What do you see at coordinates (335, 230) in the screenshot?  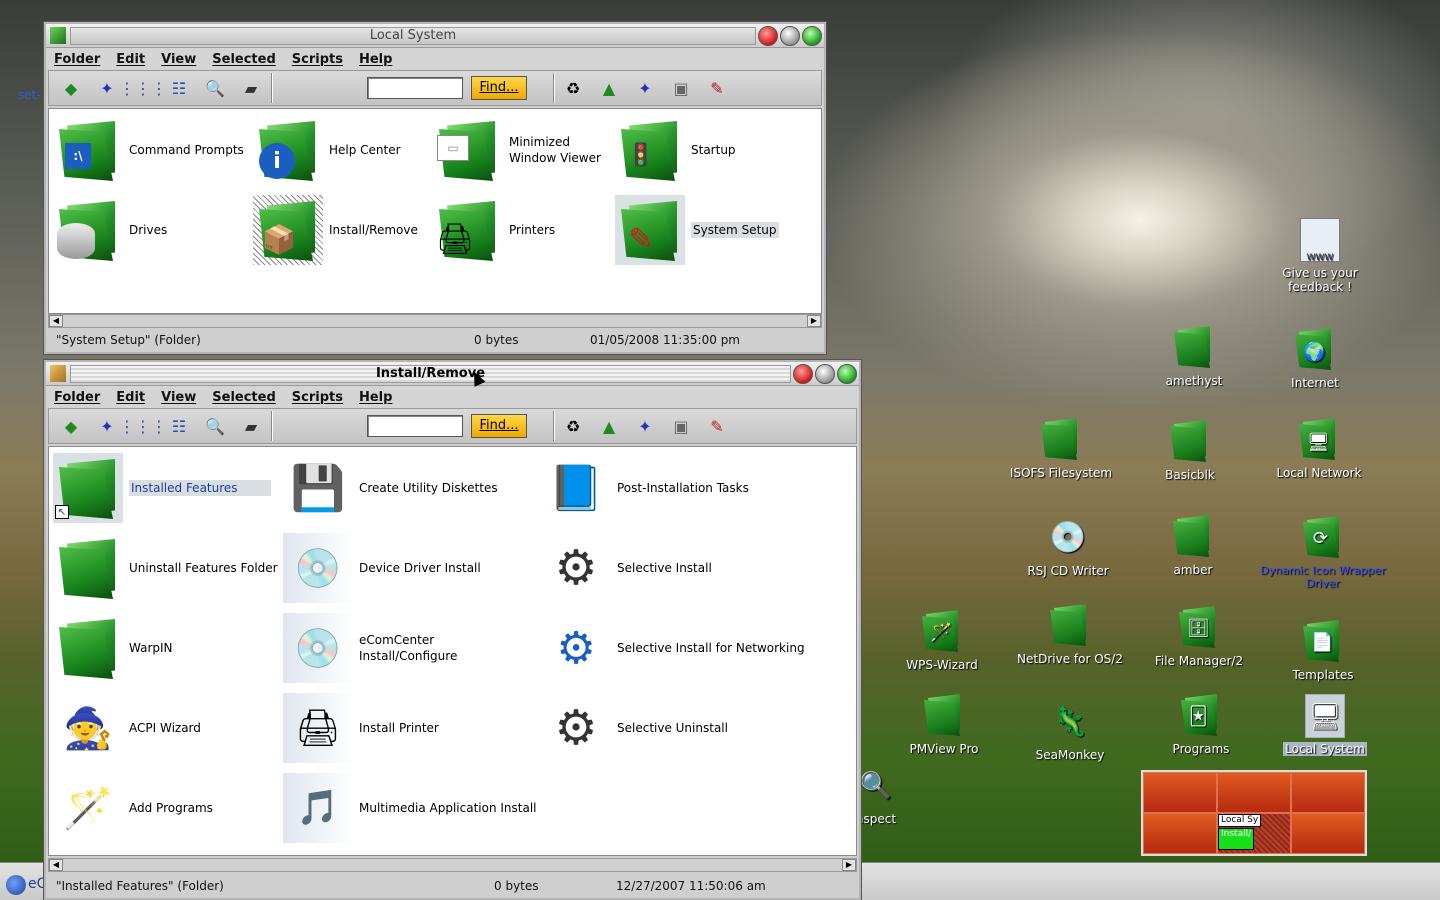 I see `object-install-remove: 📦 Install/Remove` at bounding box center [335, 230].